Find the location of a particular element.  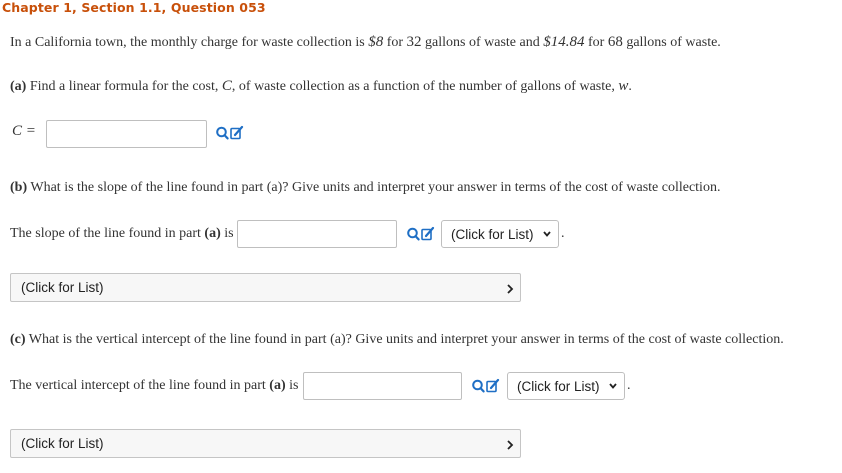

answer-label-c: C = is located at coordinates (24, 131).